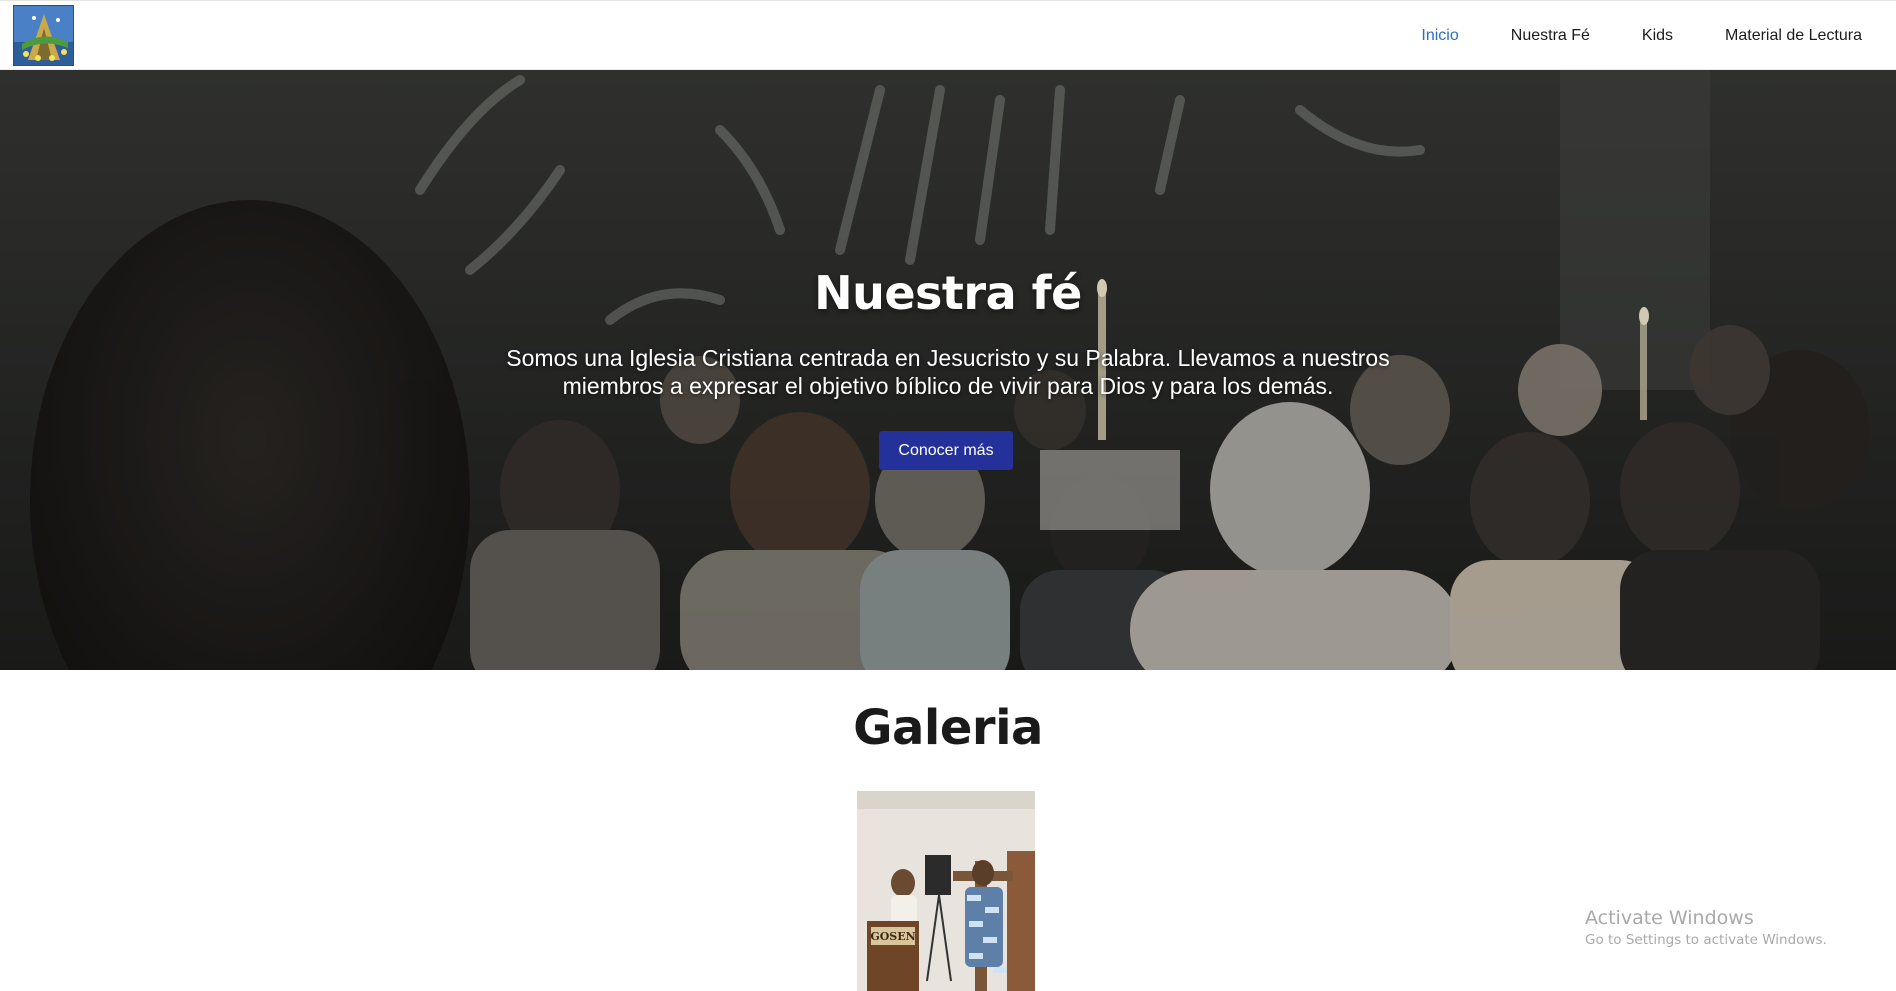 This screenshot has width=1896, height=991. What do you see at coordinates (892, 936) in the screenshot?
I see `gosen-sign-text: GOSEN` at bounding box center [892, 936].